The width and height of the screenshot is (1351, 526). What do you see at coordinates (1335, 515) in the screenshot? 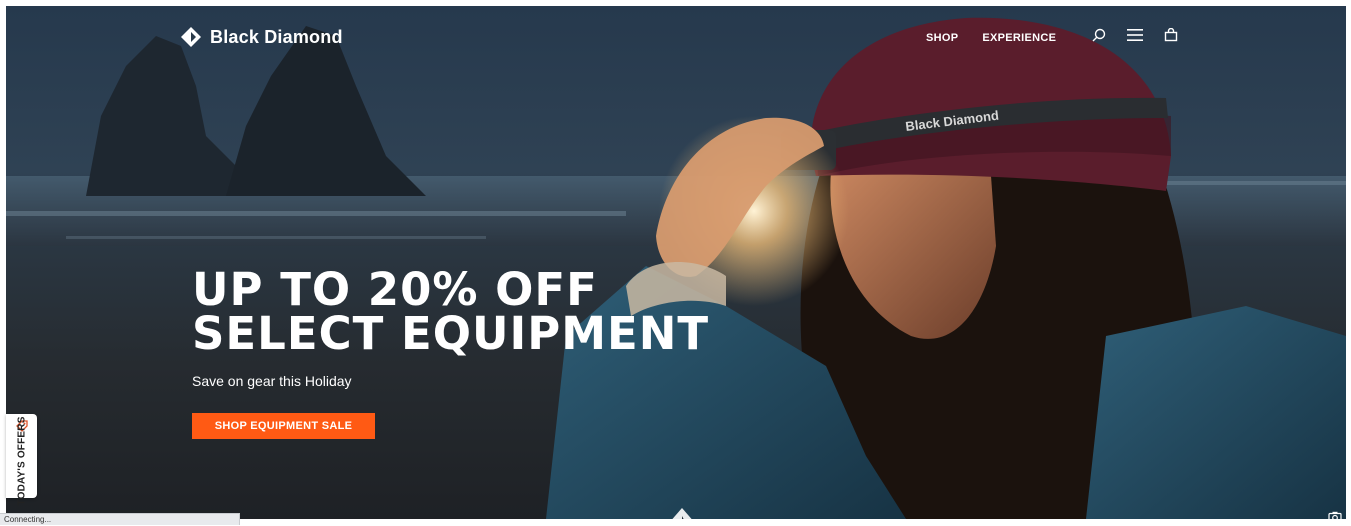
I see `camera-icon` at bounding box center [1335, 515].